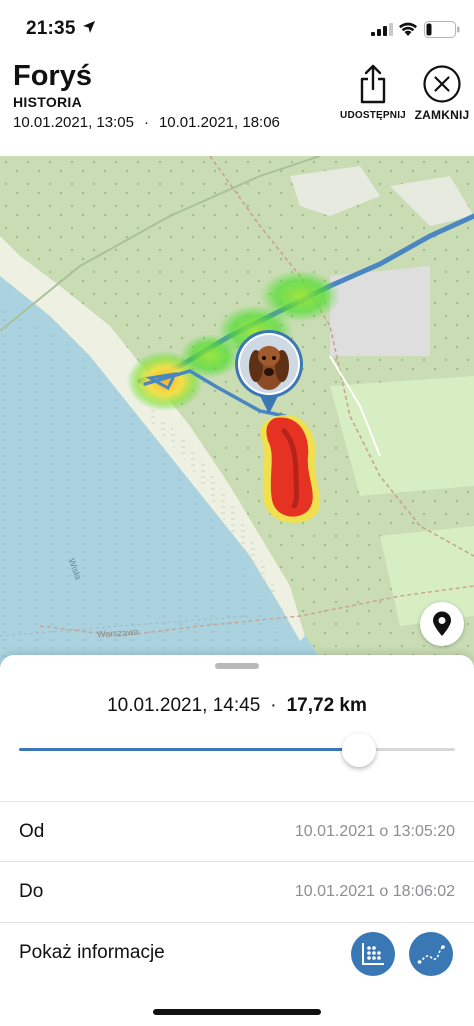 This screenshot has height=1026, width=474. I want to click on status-time: 21:35, so click(51, 28).